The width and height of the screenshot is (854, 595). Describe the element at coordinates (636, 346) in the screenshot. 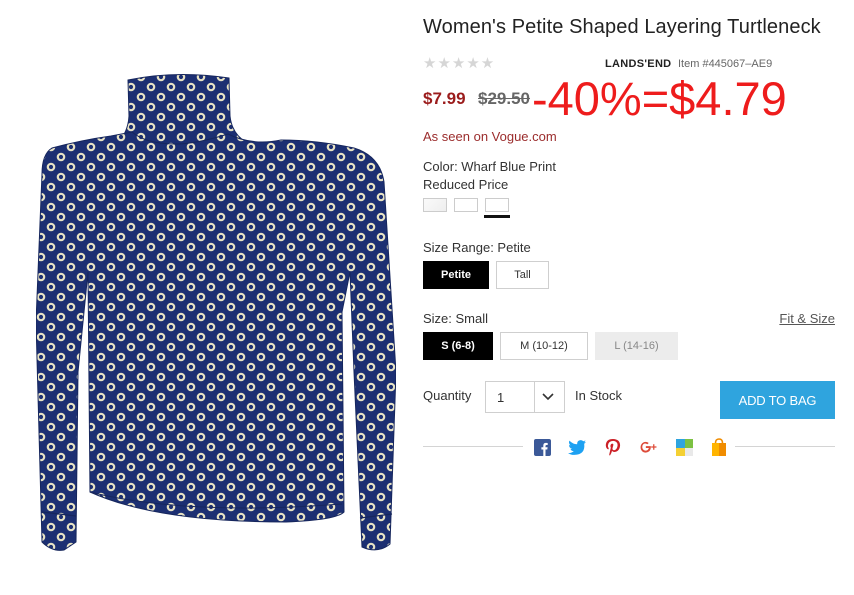

I see `size-large-button: L (14-16)` at that location.